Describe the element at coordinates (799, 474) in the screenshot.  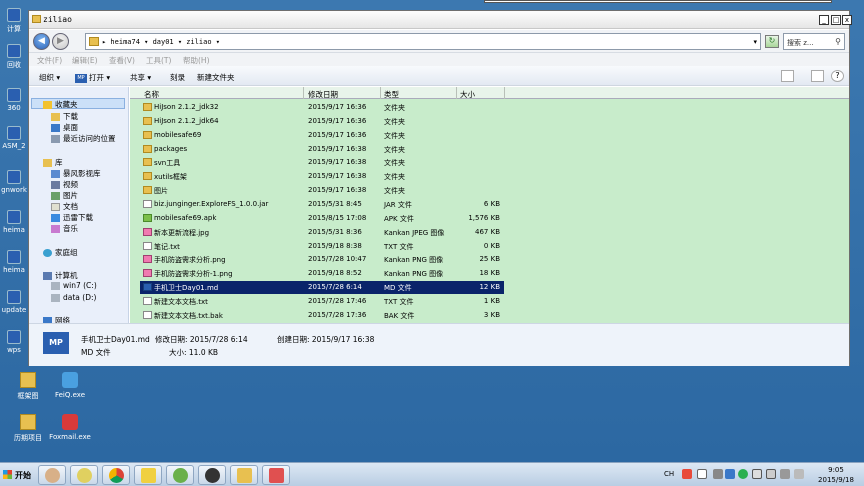
I see `volume-icon` at that location.